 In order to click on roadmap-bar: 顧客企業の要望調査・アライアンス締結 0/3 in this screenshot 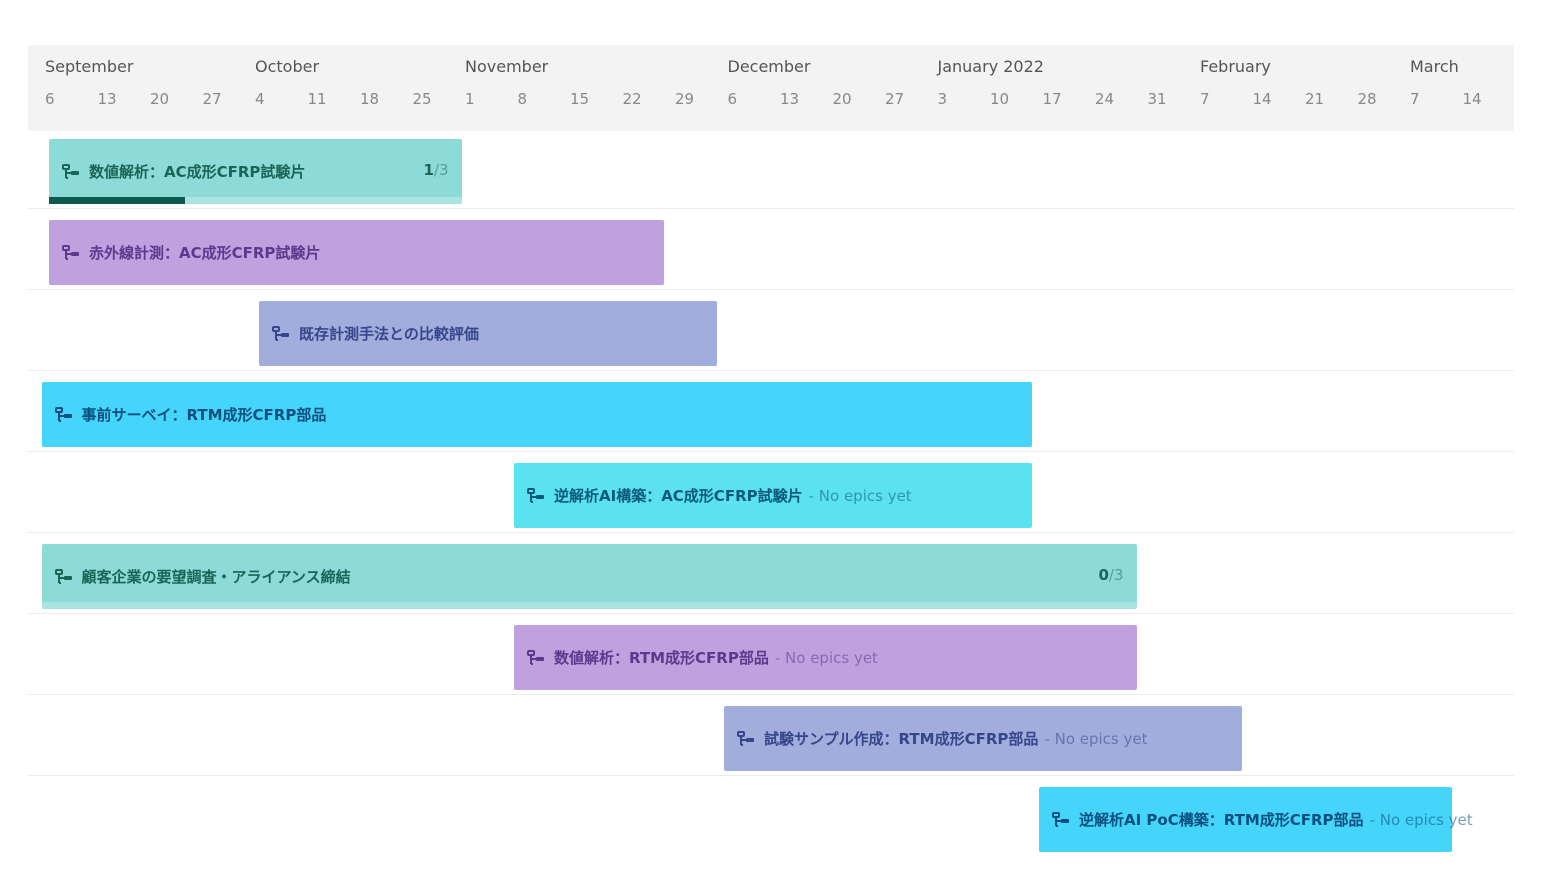, I will do `click(589, 576)`.